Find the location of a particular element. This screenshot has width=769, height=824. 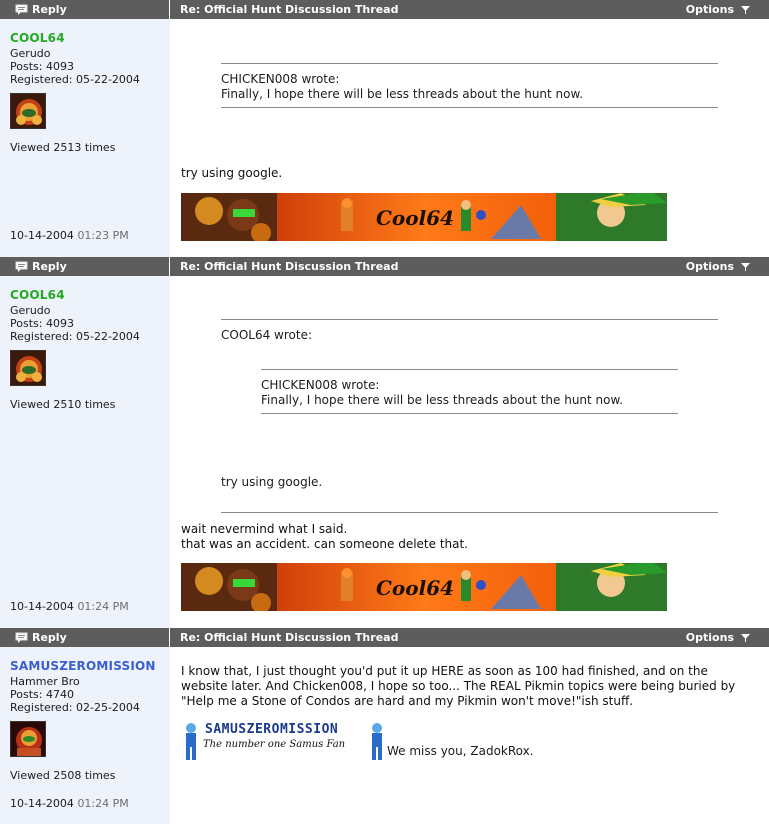

quote-text: try using google. is located at coordinates (272, 482).